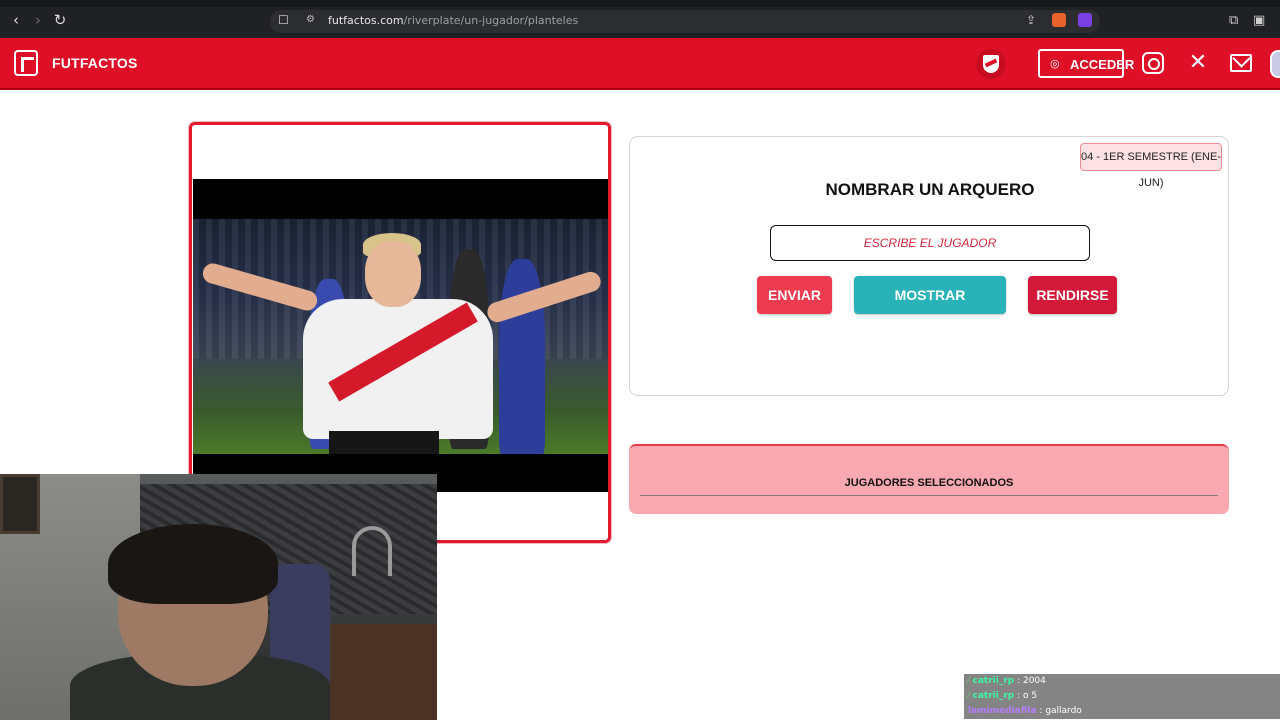 This screenshot has height=720, width=1280. Describe the element at coordinates (283, 20) in the screenshot. I see `bookmark-icon: ☐` at that location.